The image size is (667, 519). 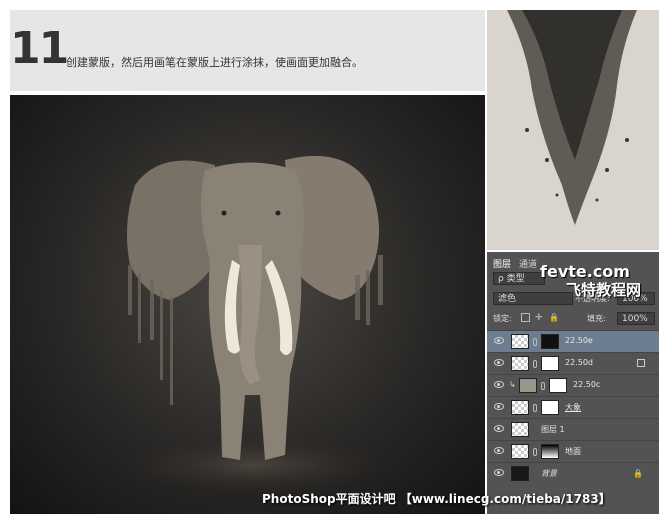 What do you see at coordinates (573, 473) in the screenshot?
I see `layer-row-background: 背景 🔒` at bounding box center [573, 473].